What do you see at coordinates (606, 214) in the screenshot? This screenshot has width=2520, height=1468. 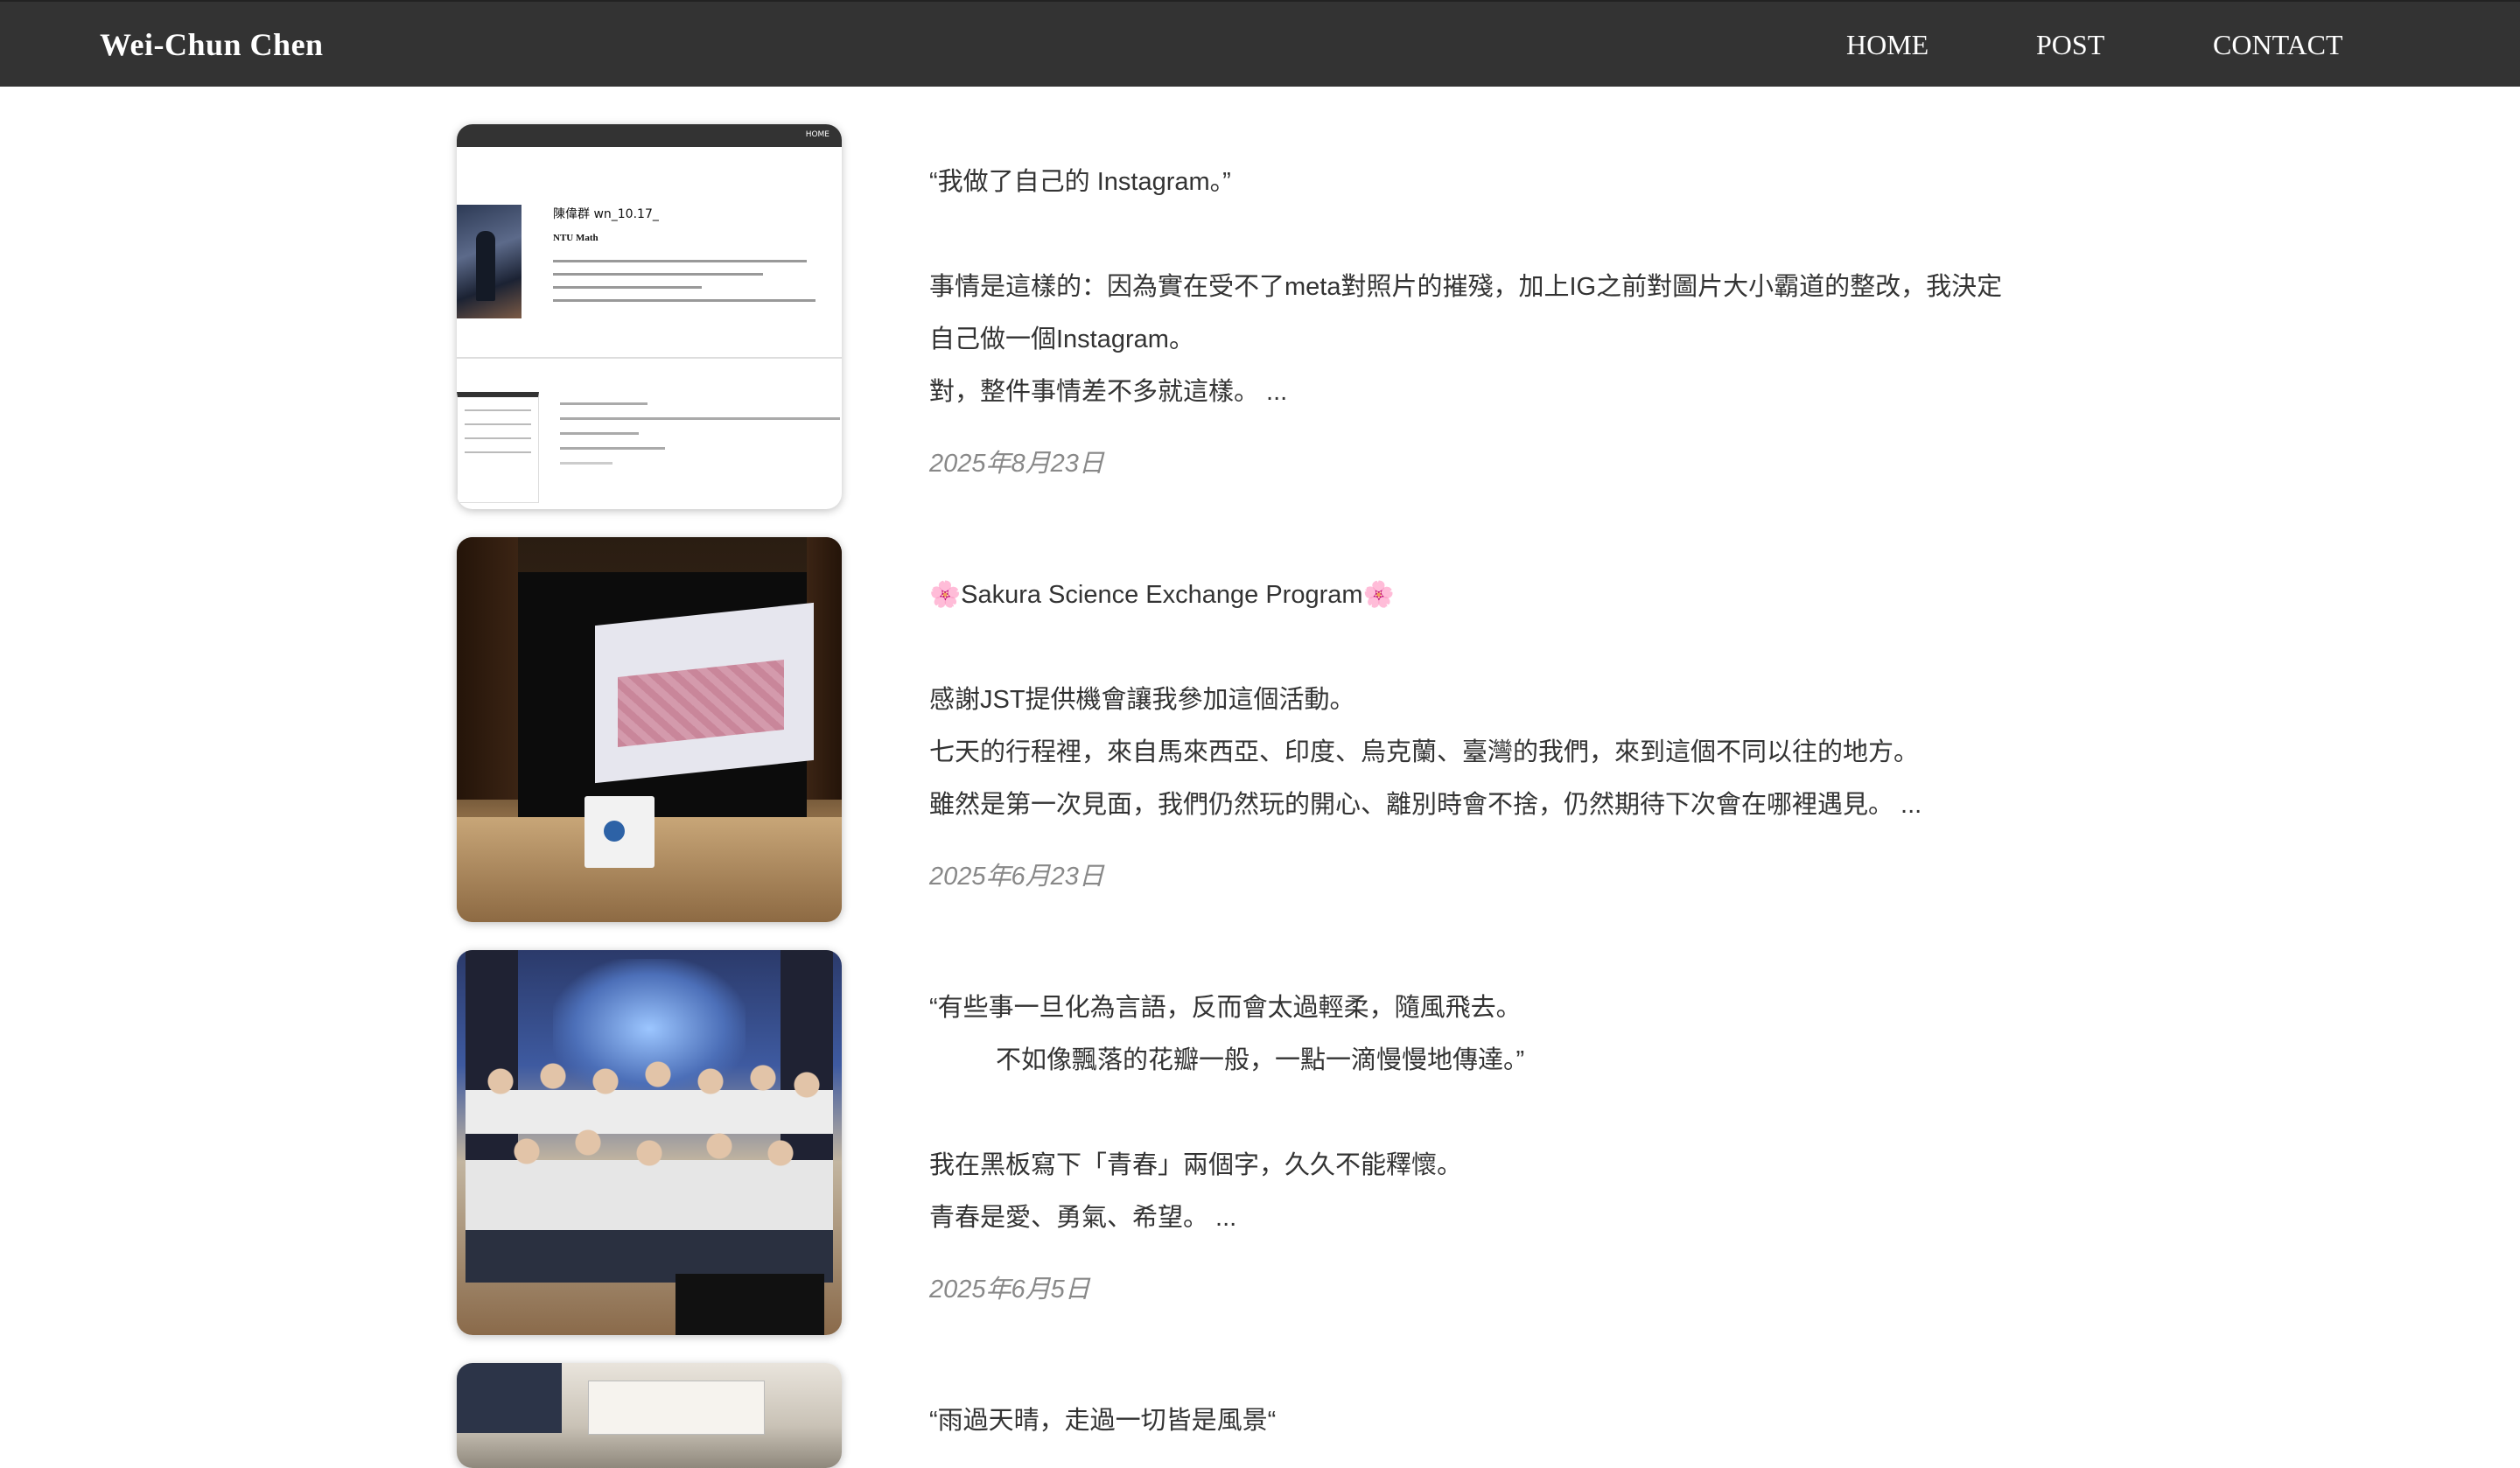 I see `thumbnail-profile-name: 陳偉群 wn_10.17_` at bounding box center [606, 214].